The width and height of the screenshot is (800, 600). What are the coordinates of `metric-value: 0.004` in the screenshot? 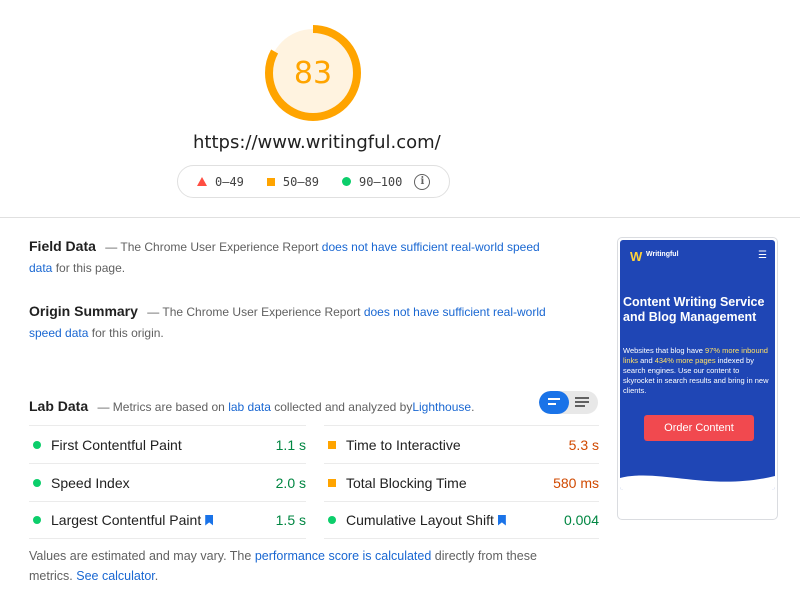 It's located at (581, 520).